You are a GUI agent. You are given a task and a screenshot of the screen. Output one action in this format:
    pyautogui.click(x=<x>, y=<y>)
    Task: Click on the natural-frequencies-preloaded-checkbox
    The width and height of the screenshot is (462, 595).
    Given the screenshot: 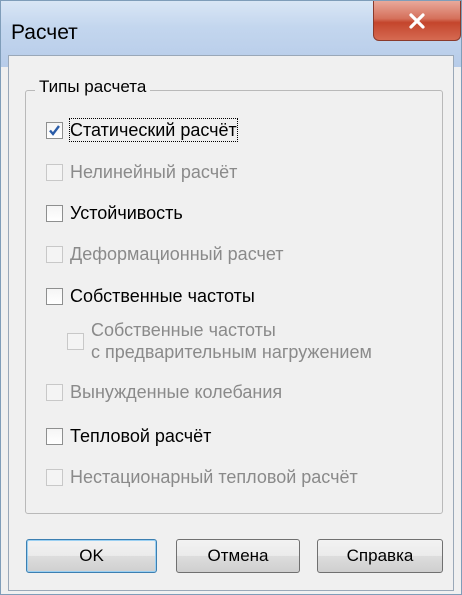 What is the action you would take?
    pyautogui.click(x=75, y=341)
    